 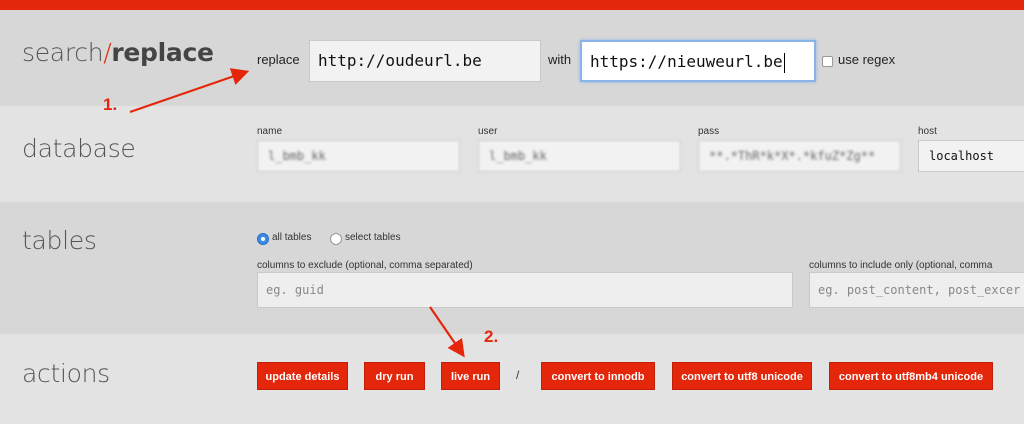 What do you see at coordinates (927, 131) in the screenshot?
I see `db-host-label: host` at bounding box center [927, 131].